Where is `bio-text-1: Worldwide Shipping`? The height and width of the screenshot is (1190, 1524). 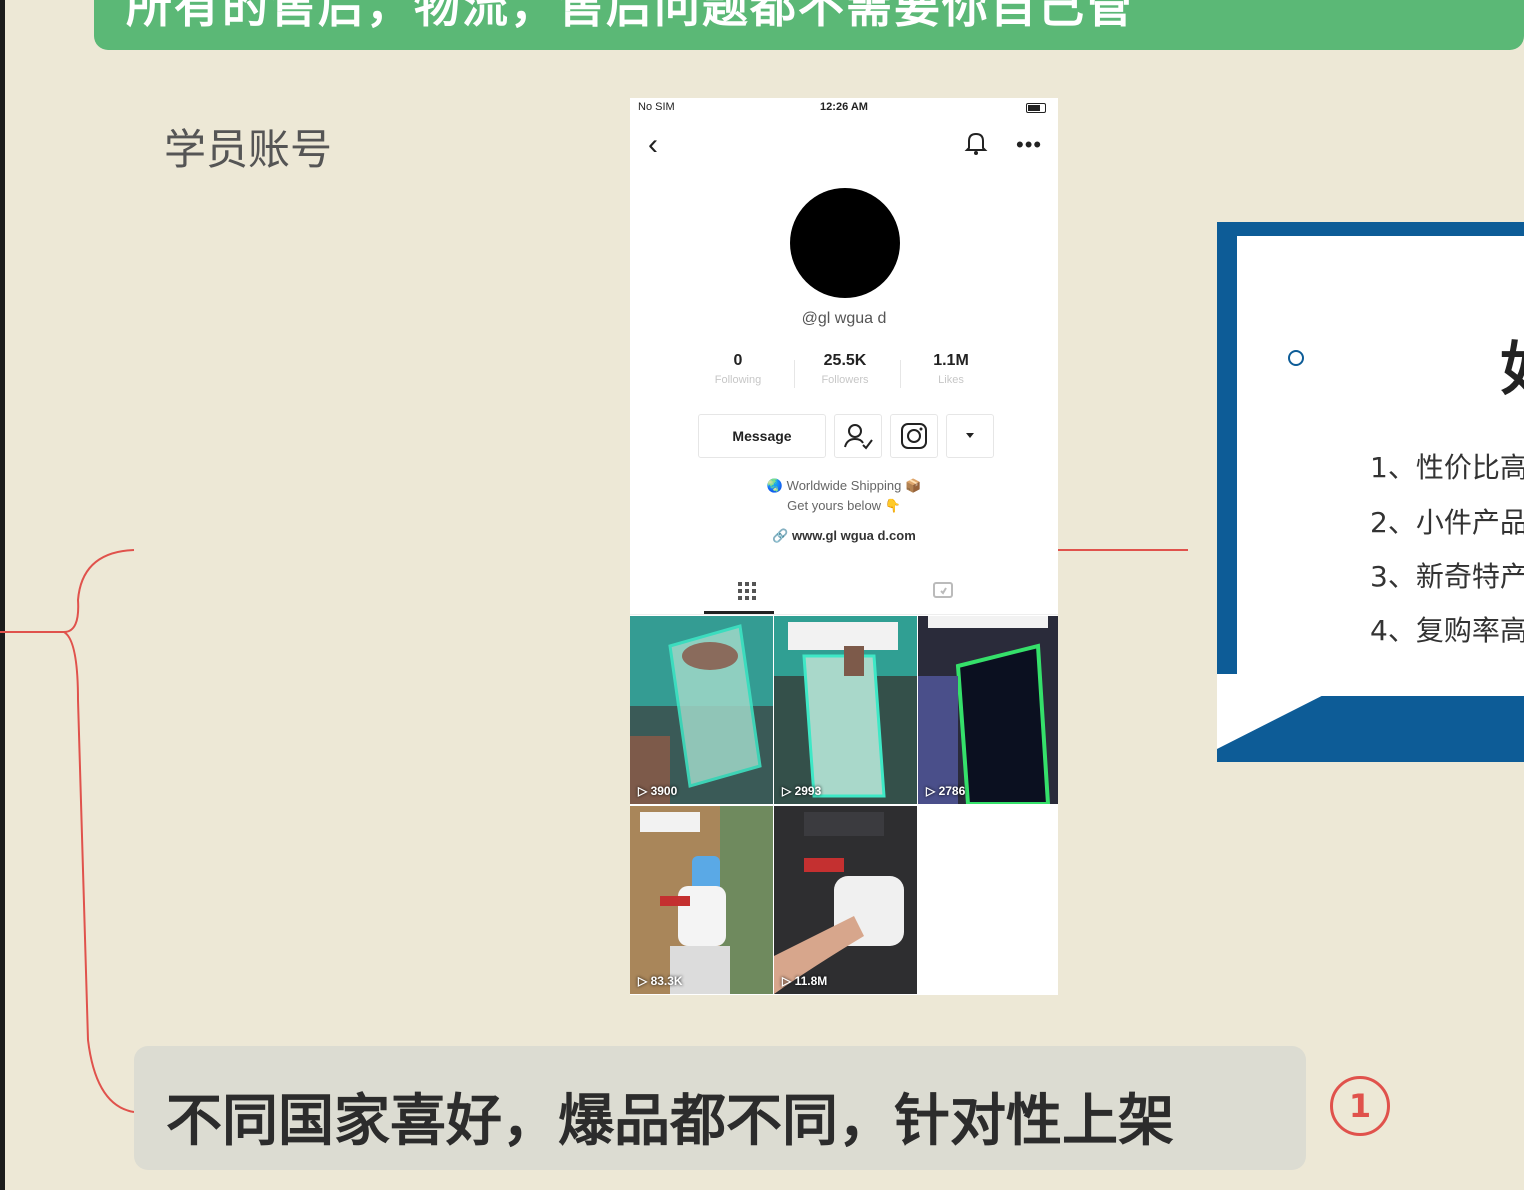 bio-text-1: Worldwide Shipping is located at coordinates (844, 485).